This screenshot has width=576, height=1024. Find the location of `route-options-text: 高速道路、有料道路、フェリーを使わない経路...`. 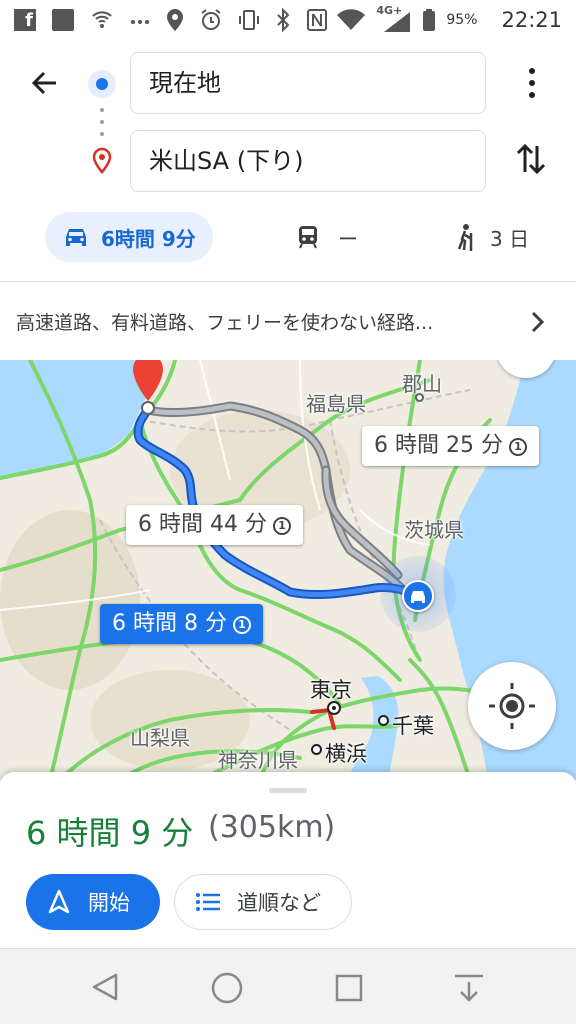

route-options-text: 高速道路、有料道路、フェリーを使わない経路... is located at coordinates (225, 323).